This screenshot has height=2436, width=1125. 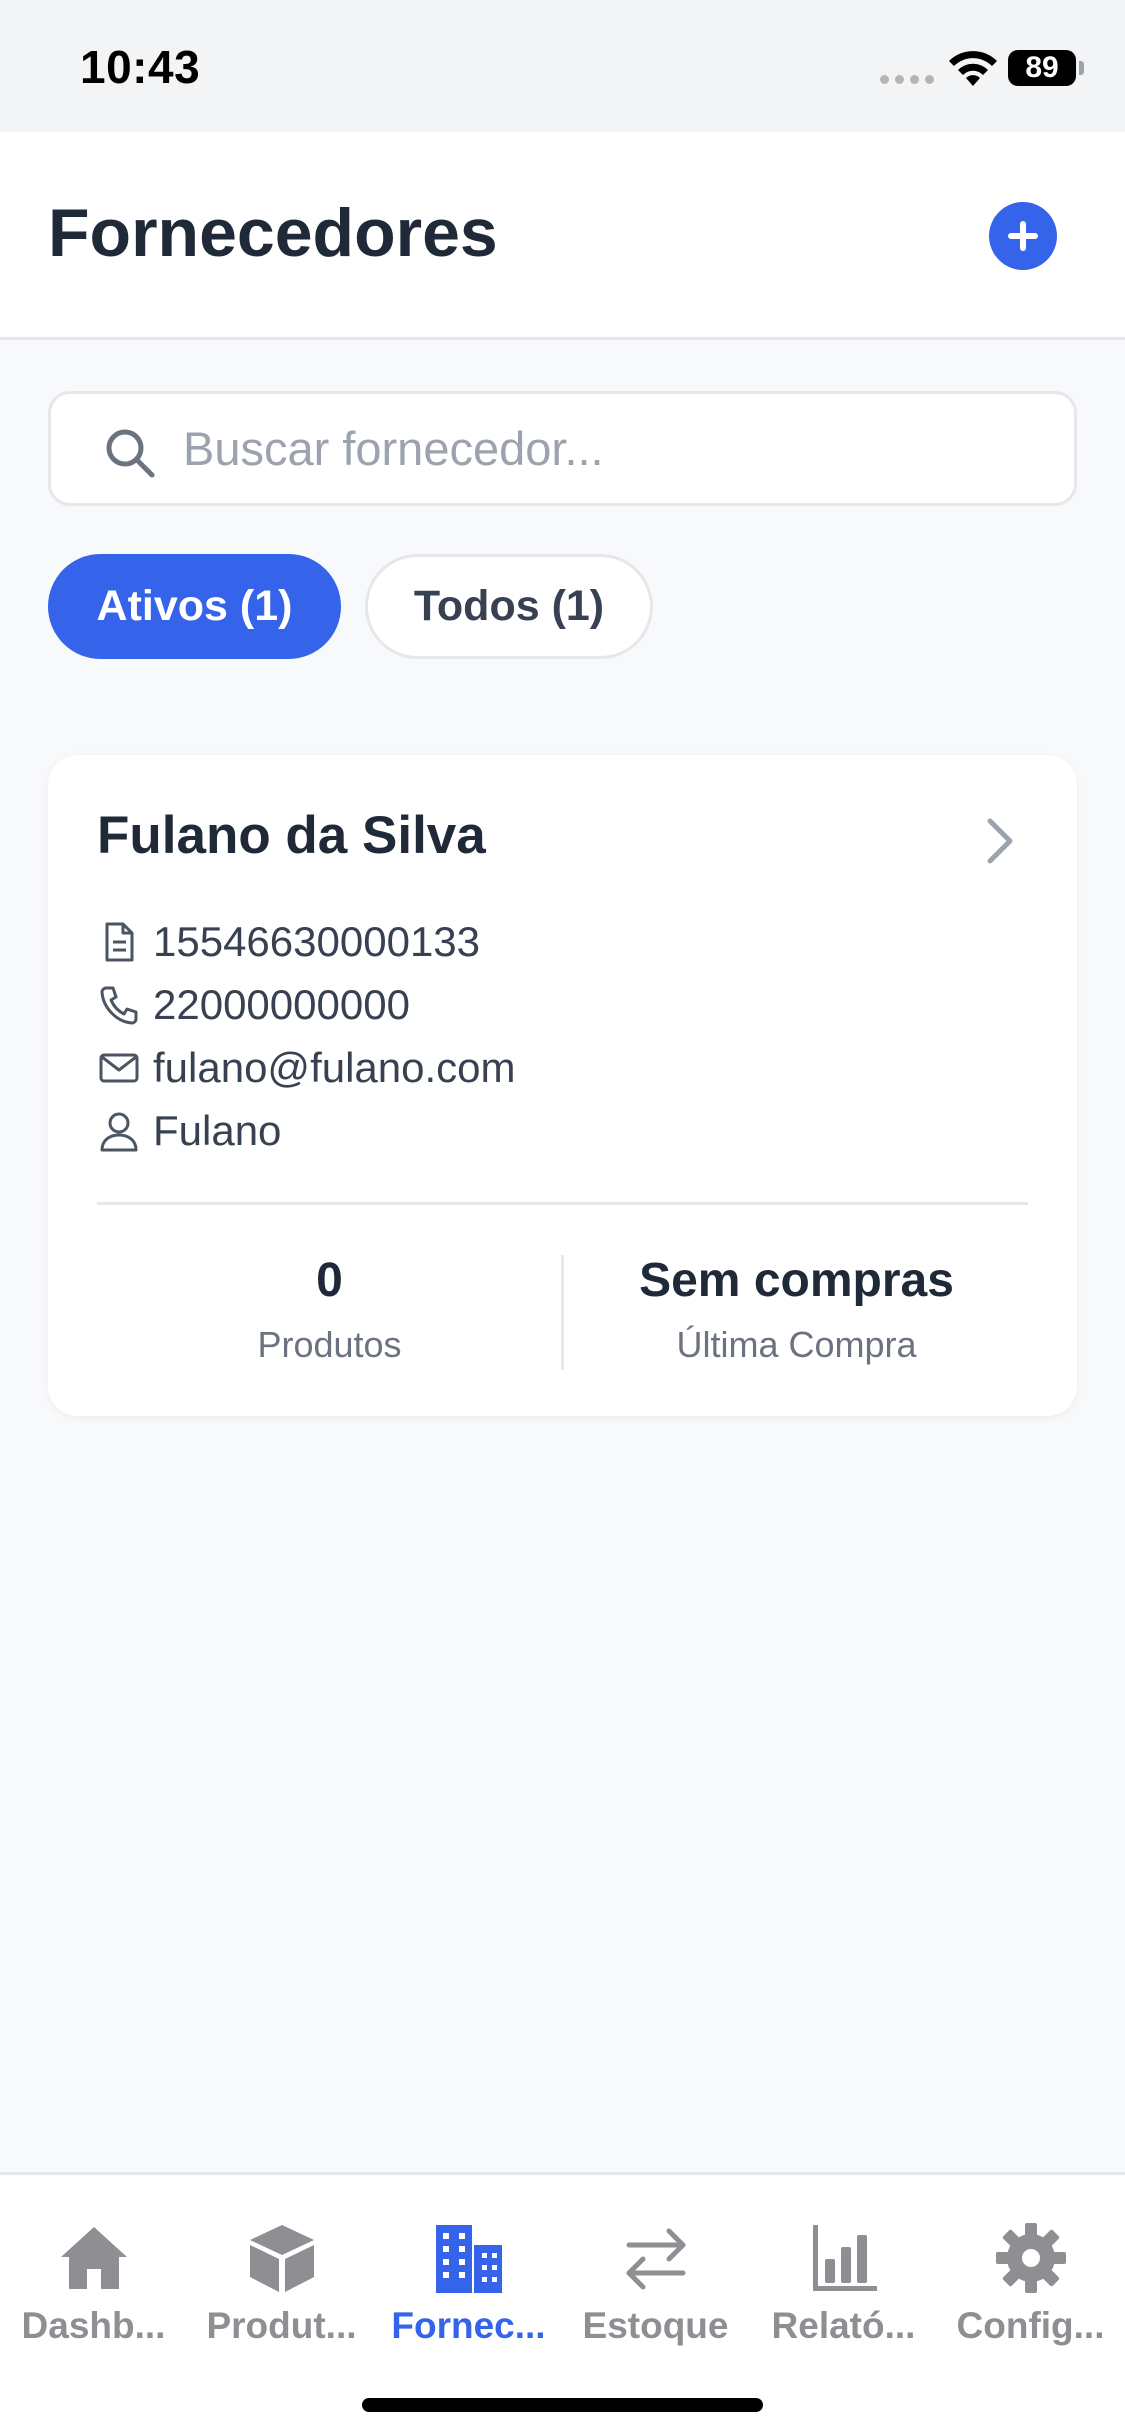 I want to click on building-icon, so click(x=468, y=2259).